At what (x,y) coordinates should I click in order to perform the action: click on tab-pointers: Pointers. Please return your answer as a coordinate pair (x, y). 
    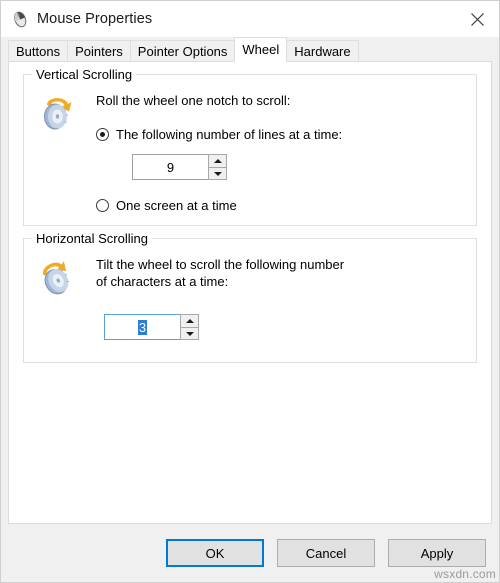
    Looking at the image, I should click on (99, 51).